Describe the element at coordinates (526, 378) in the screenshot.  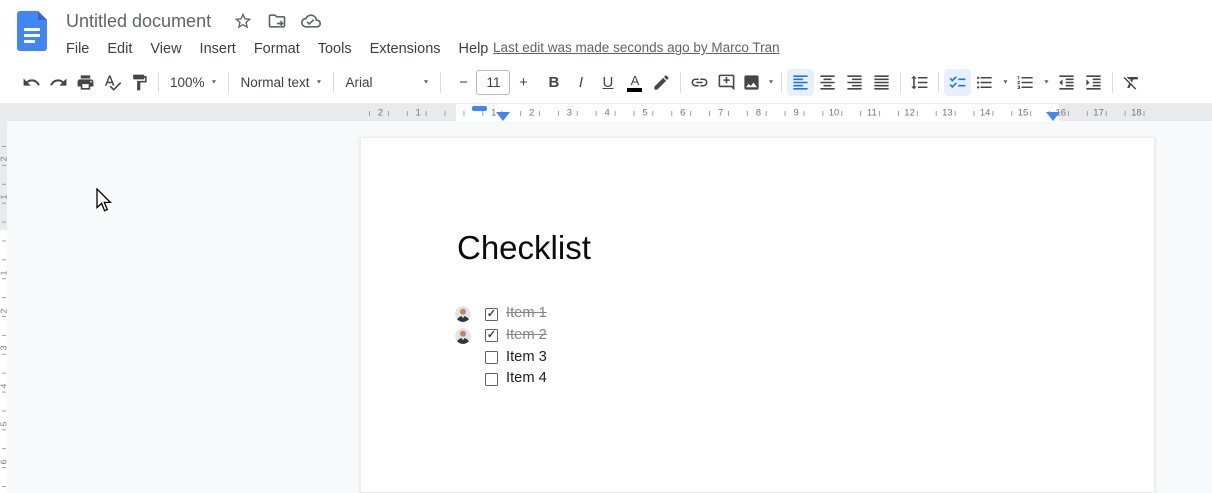
I see `checklist-item-label: Item 4` at that location.